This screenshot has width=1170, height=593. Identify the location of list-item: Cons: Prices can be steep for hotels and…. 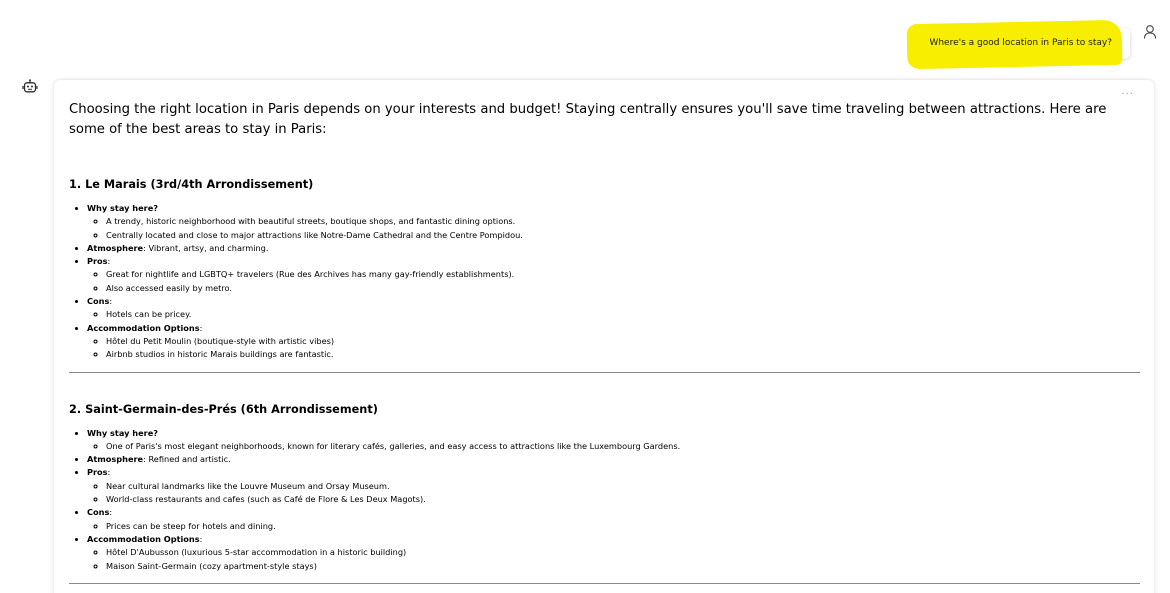
(613, 519).